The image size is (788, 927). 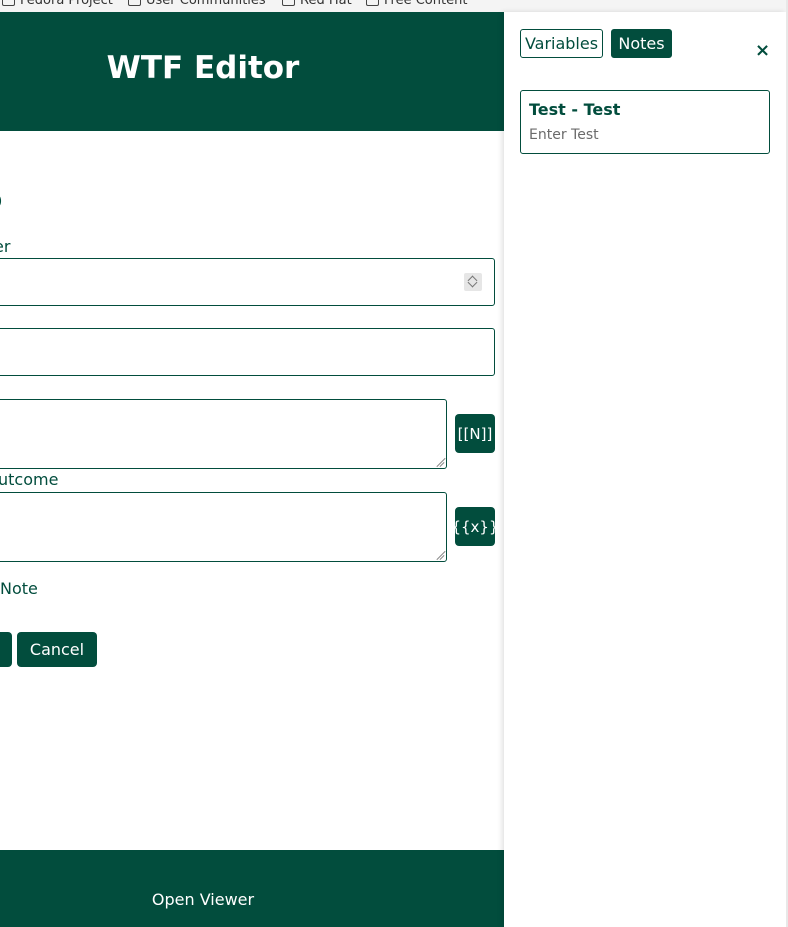 I want to click on bookmark-free-content: Free Content, so click(x=416, y=4).